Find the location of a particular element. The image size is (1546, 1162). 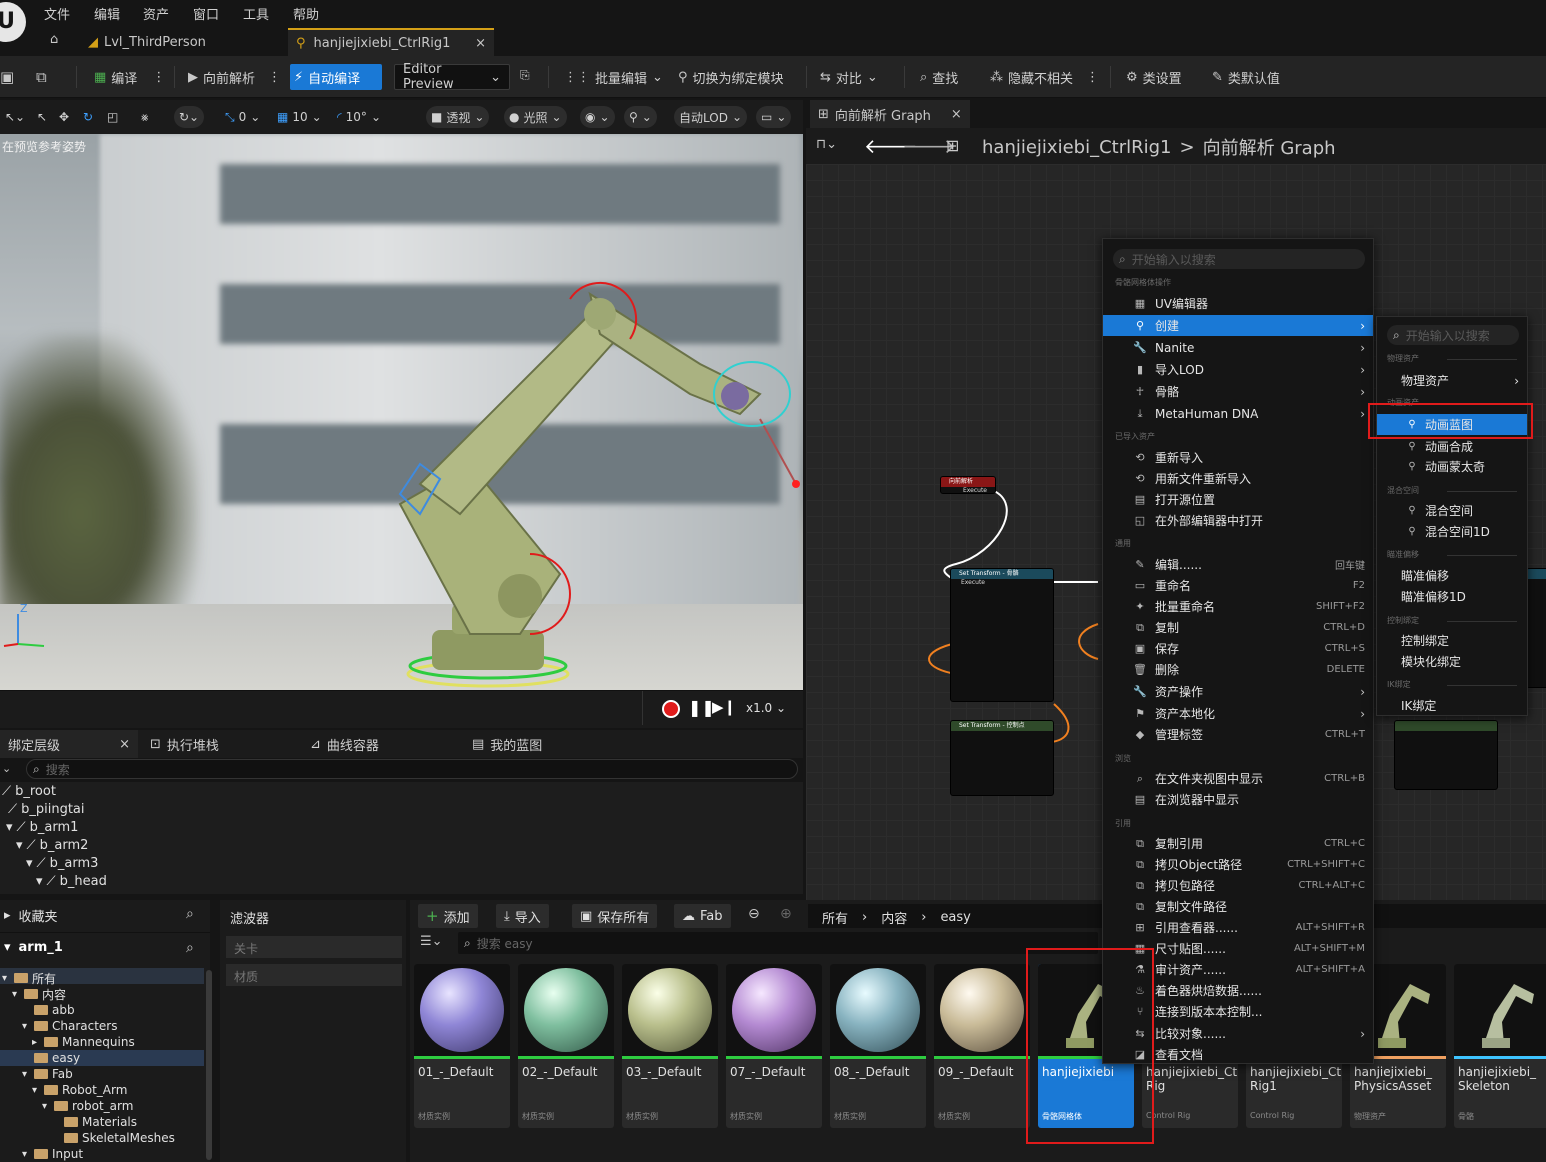

select-mode-icon: ↖⌄ is located at coordinates (15, 117).